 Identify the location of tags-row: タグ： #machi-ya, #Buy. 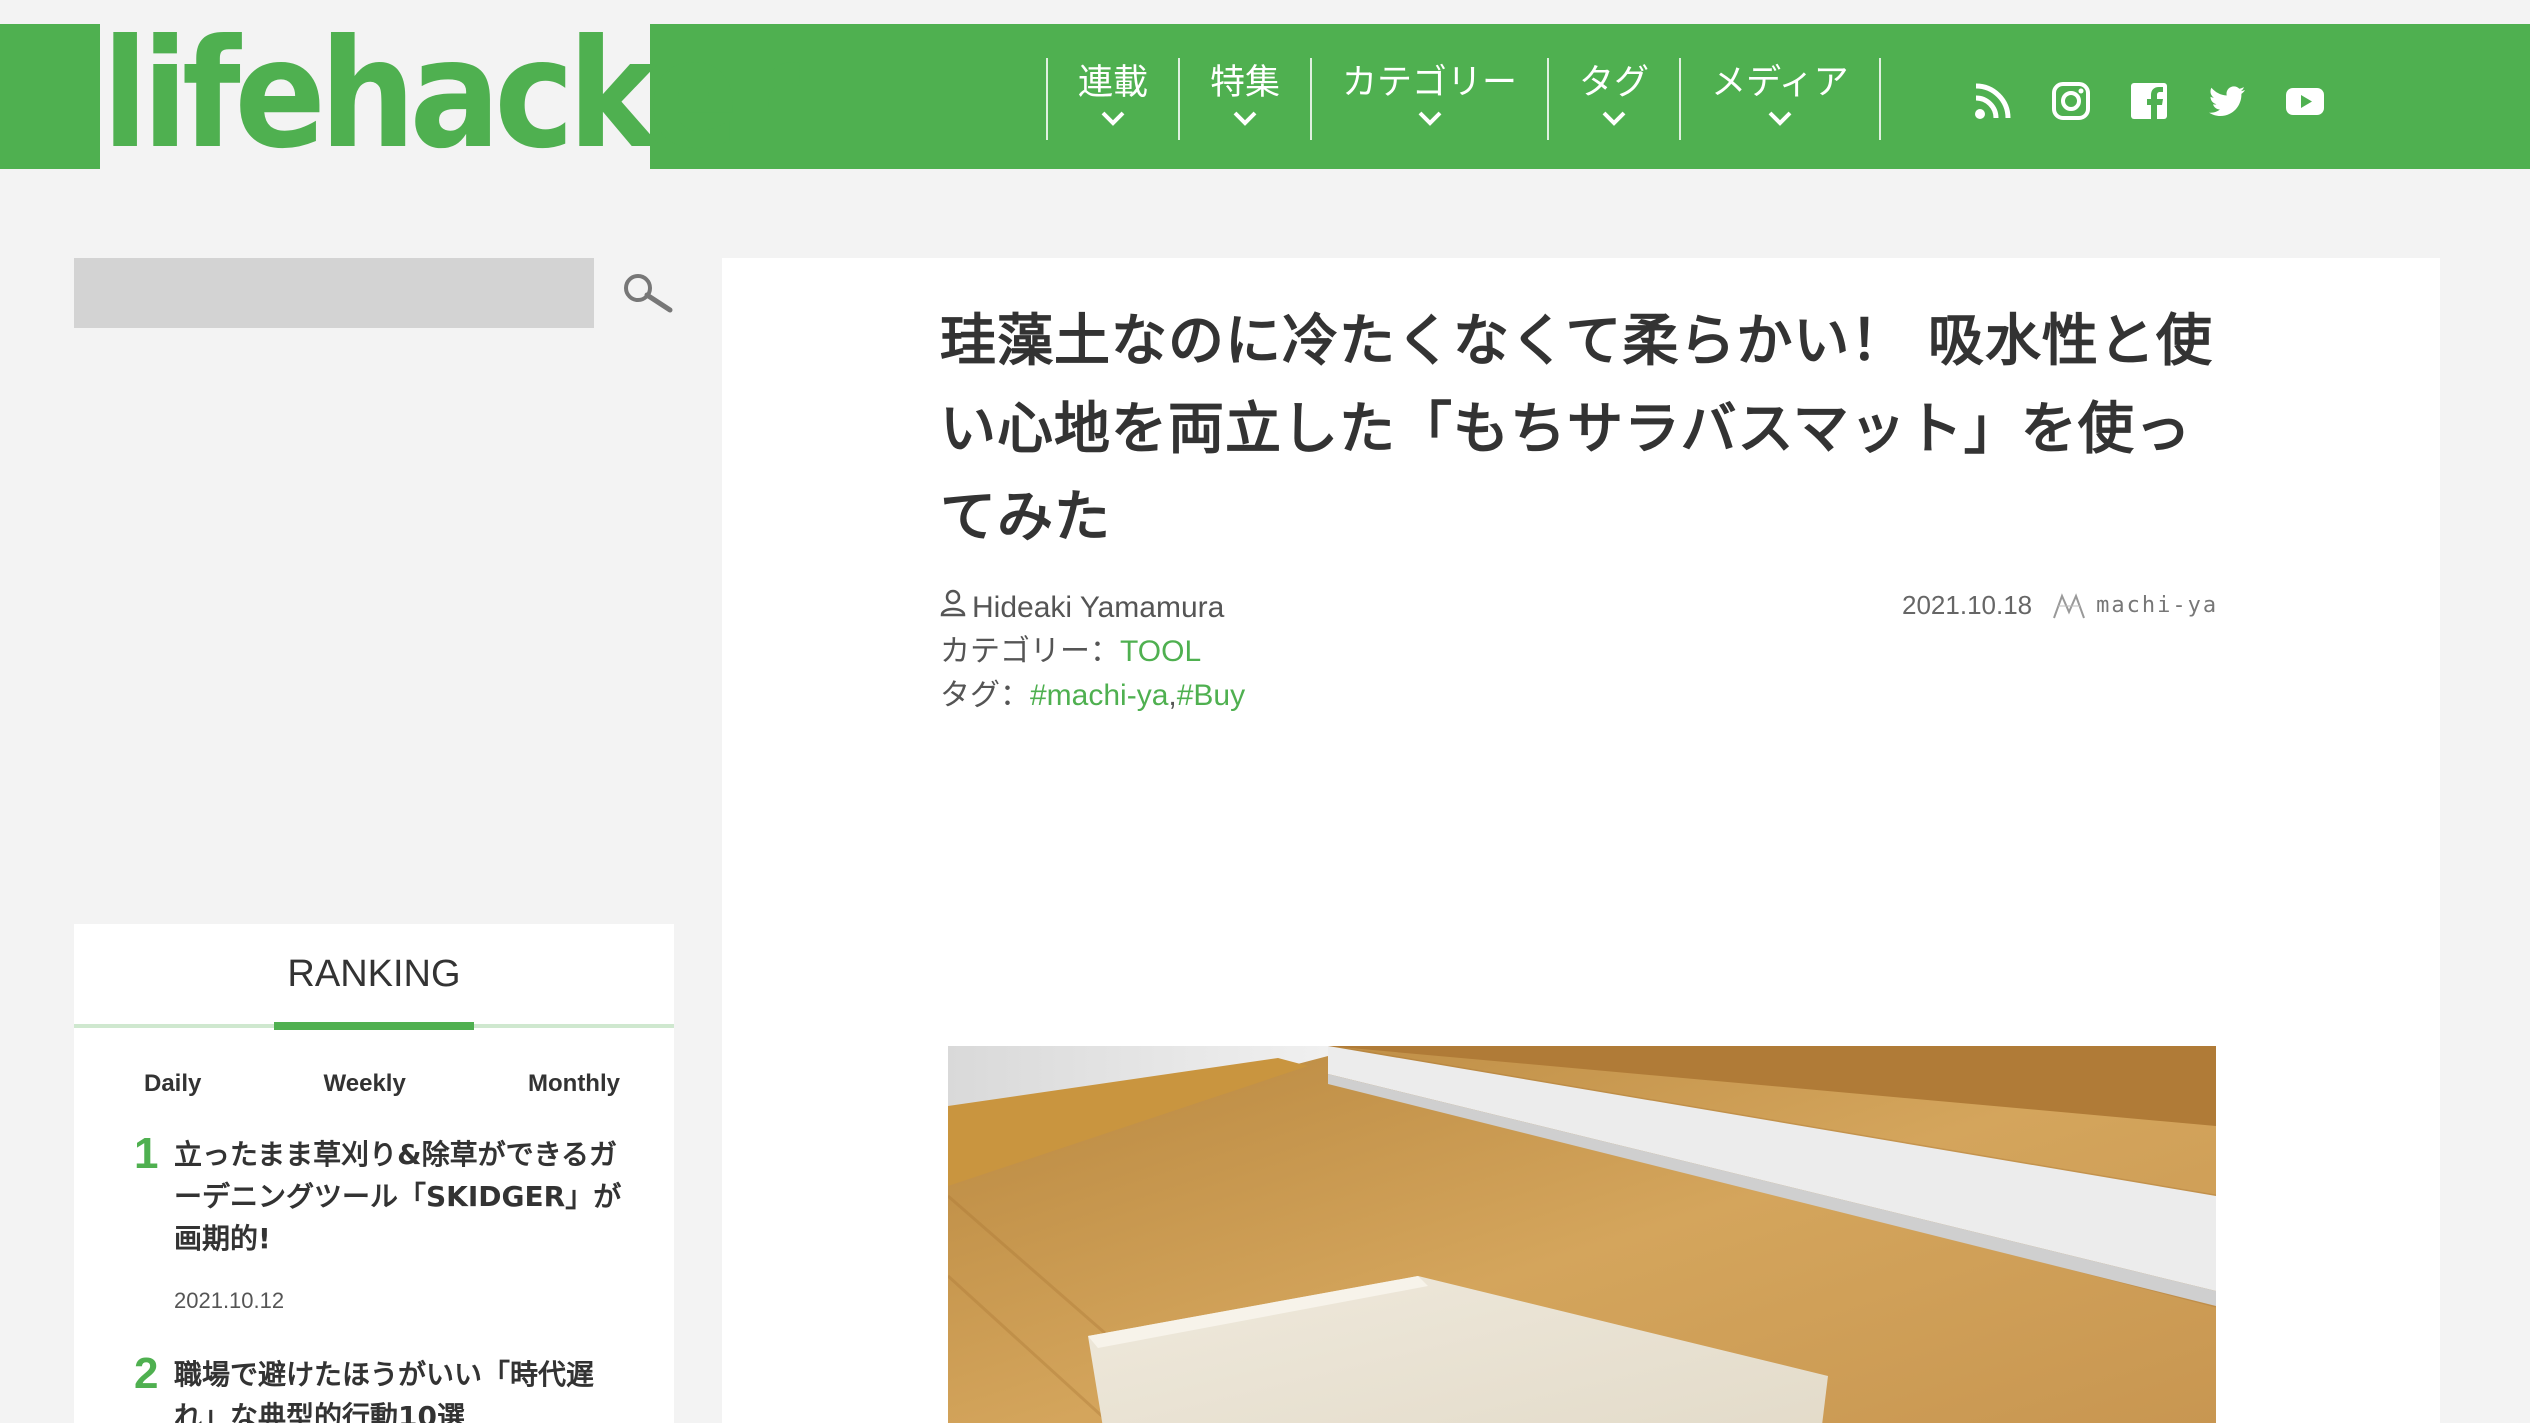
(1092, 696).